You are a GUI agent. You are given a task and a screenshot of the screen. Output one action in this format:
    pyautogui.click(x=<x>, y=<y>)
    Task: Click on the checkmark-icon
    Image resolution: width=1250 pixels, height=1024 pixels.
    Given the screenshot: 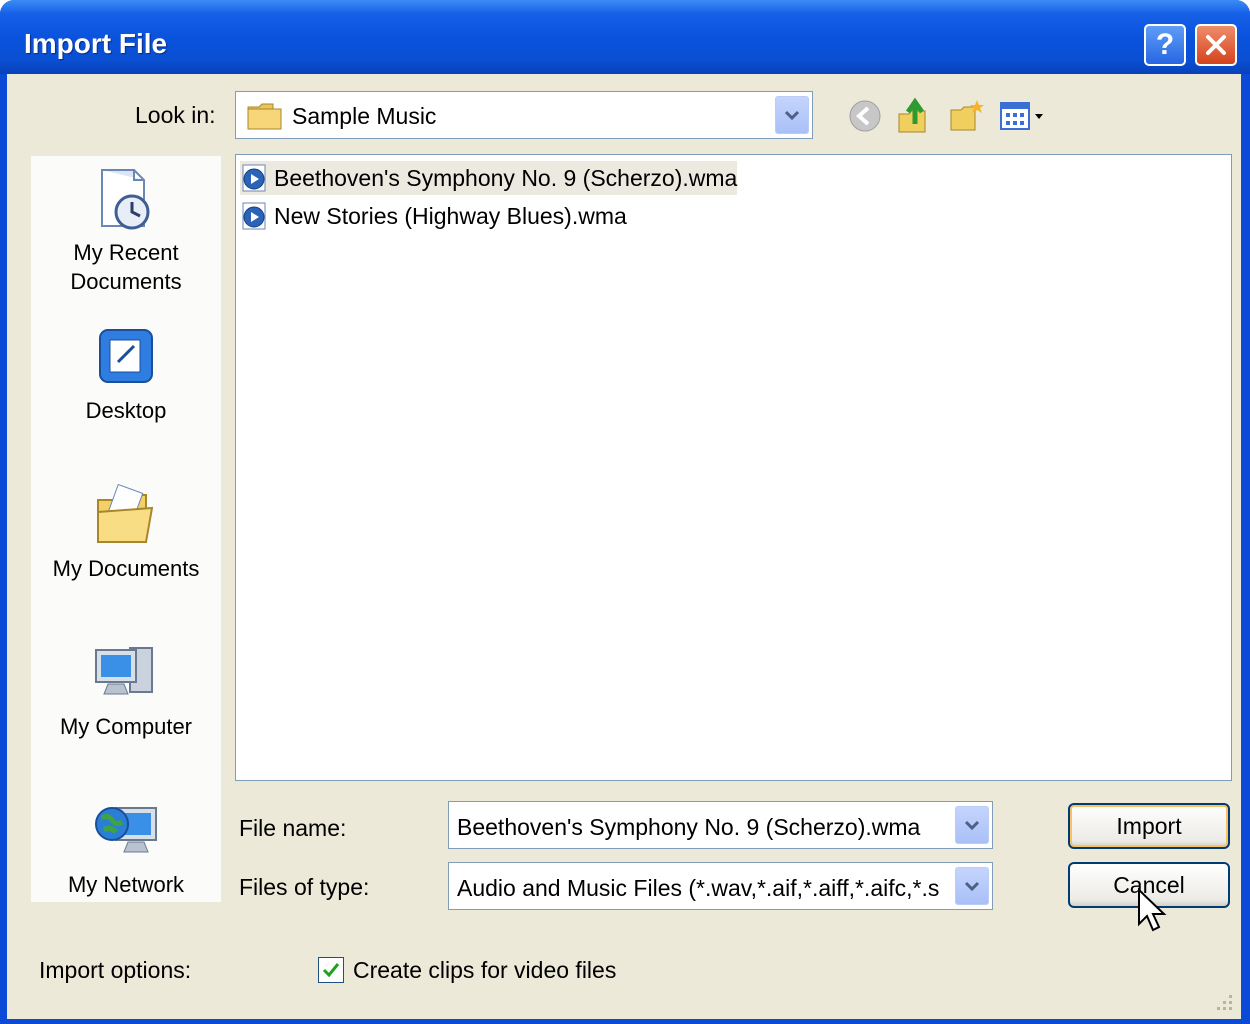 What is the action you would take?
    pyautogui.click(x=331, y=970)
    